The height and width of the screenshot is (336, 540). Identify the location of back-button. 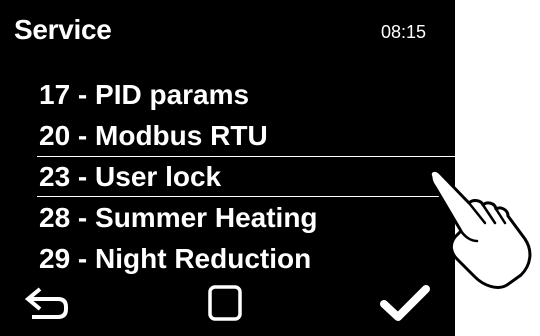
(47, 303).